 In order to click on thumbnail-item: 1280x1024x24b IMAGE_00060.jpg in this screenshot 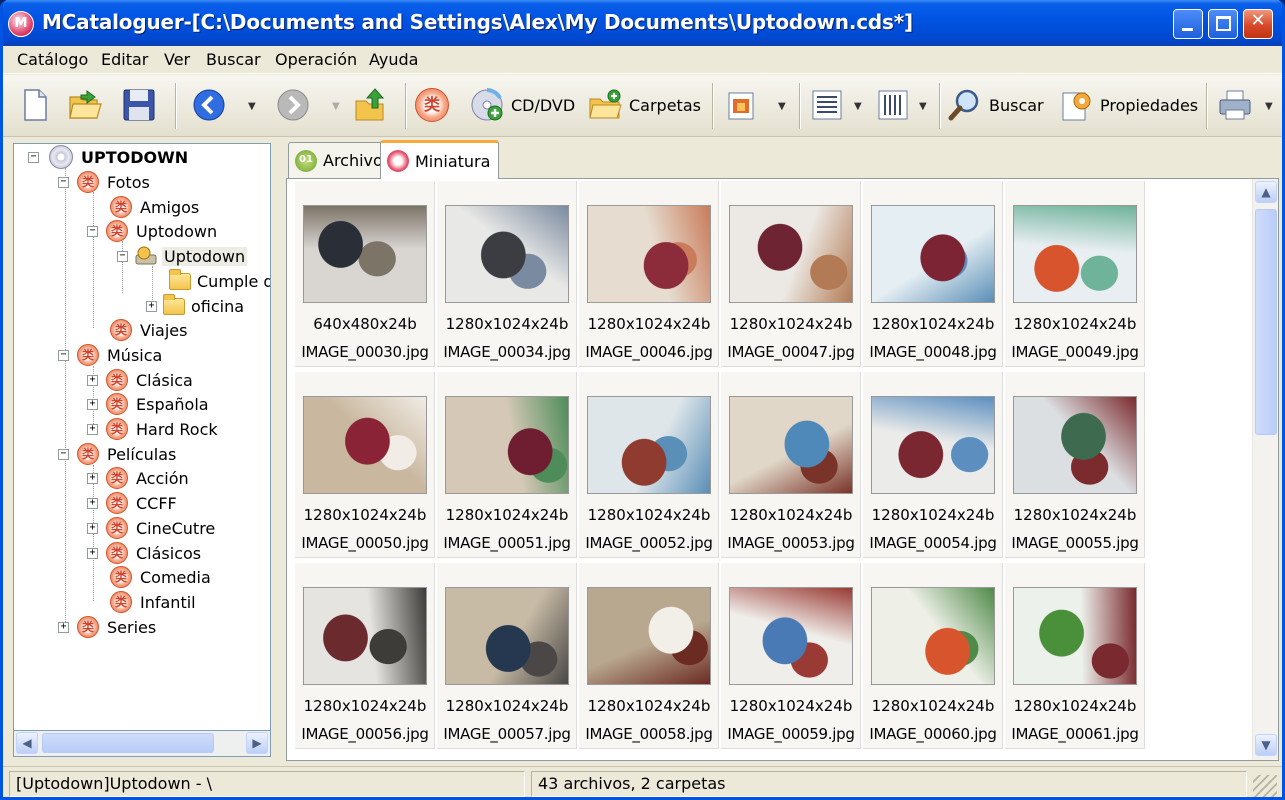, I will do `click(933, 656)`.